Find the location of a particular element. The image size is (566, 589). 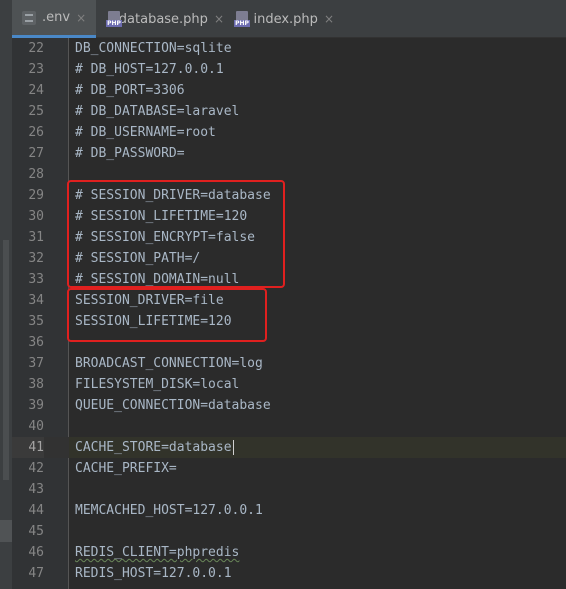

code-line: 38 FILESYSTEM_DISK=local is located at coordinates (289, 384).